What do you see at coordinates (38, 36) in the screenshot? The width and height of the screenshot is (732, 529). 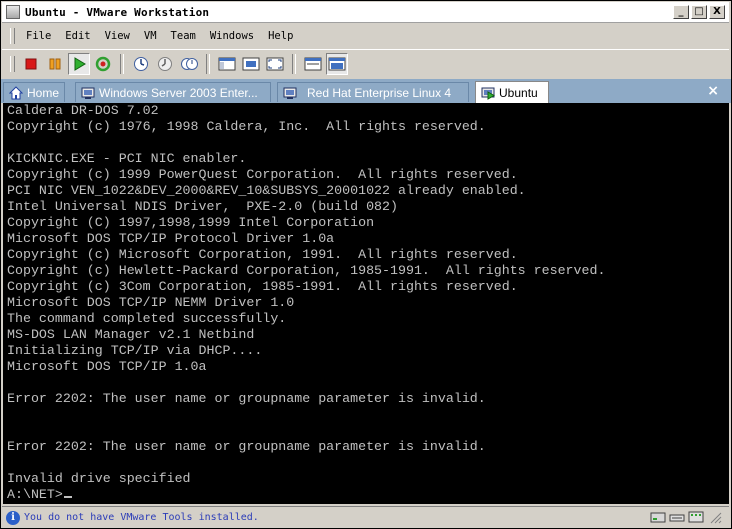 I see `menu-file: File` at bounding box center [38, 36].